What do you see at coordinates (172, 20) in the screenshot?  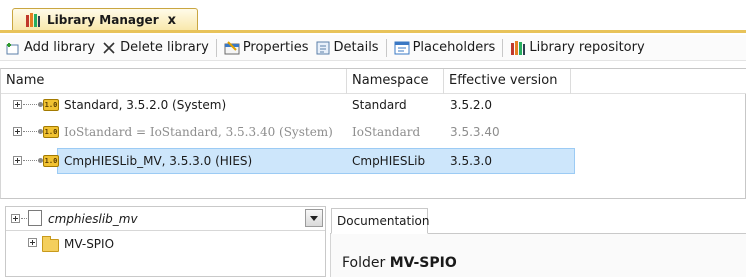 I see `close-icon: x` at bounding box center [172, 20].